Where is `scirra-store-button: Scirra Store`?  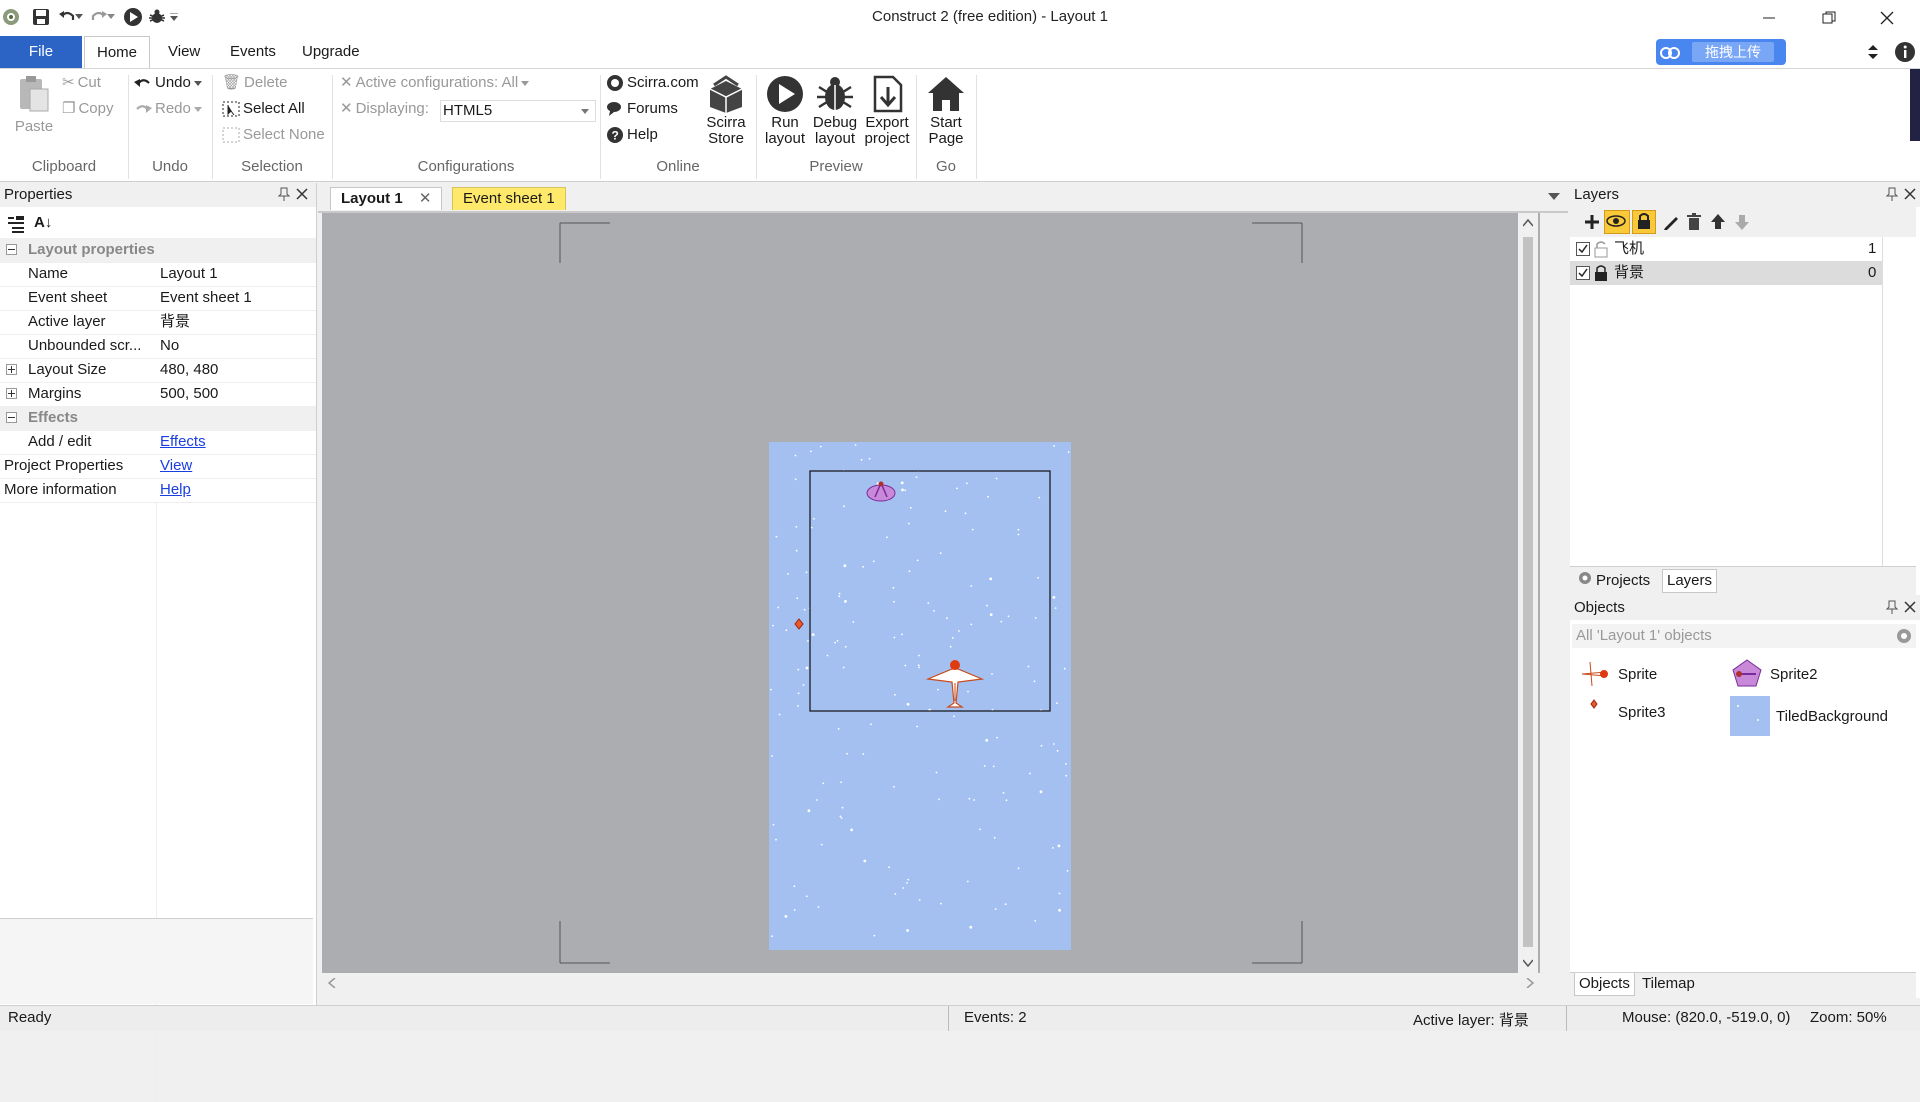 scirra-store-button: Scirra Store is located at coordinates (726, 110).